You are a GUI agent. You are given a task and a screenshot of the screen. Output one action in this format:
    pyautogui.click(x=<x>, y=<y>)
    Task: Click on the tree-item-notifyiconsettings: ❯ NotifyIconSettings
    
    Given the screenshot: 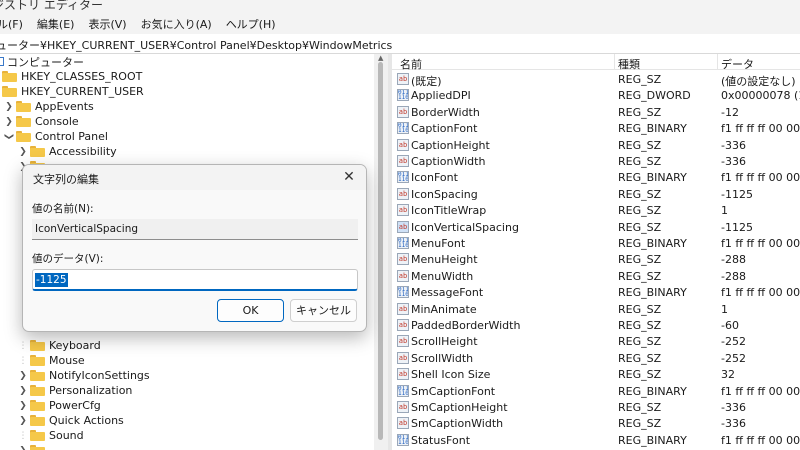 What is the action you would take?
    pyautogui.click(x=83, y=375)
    